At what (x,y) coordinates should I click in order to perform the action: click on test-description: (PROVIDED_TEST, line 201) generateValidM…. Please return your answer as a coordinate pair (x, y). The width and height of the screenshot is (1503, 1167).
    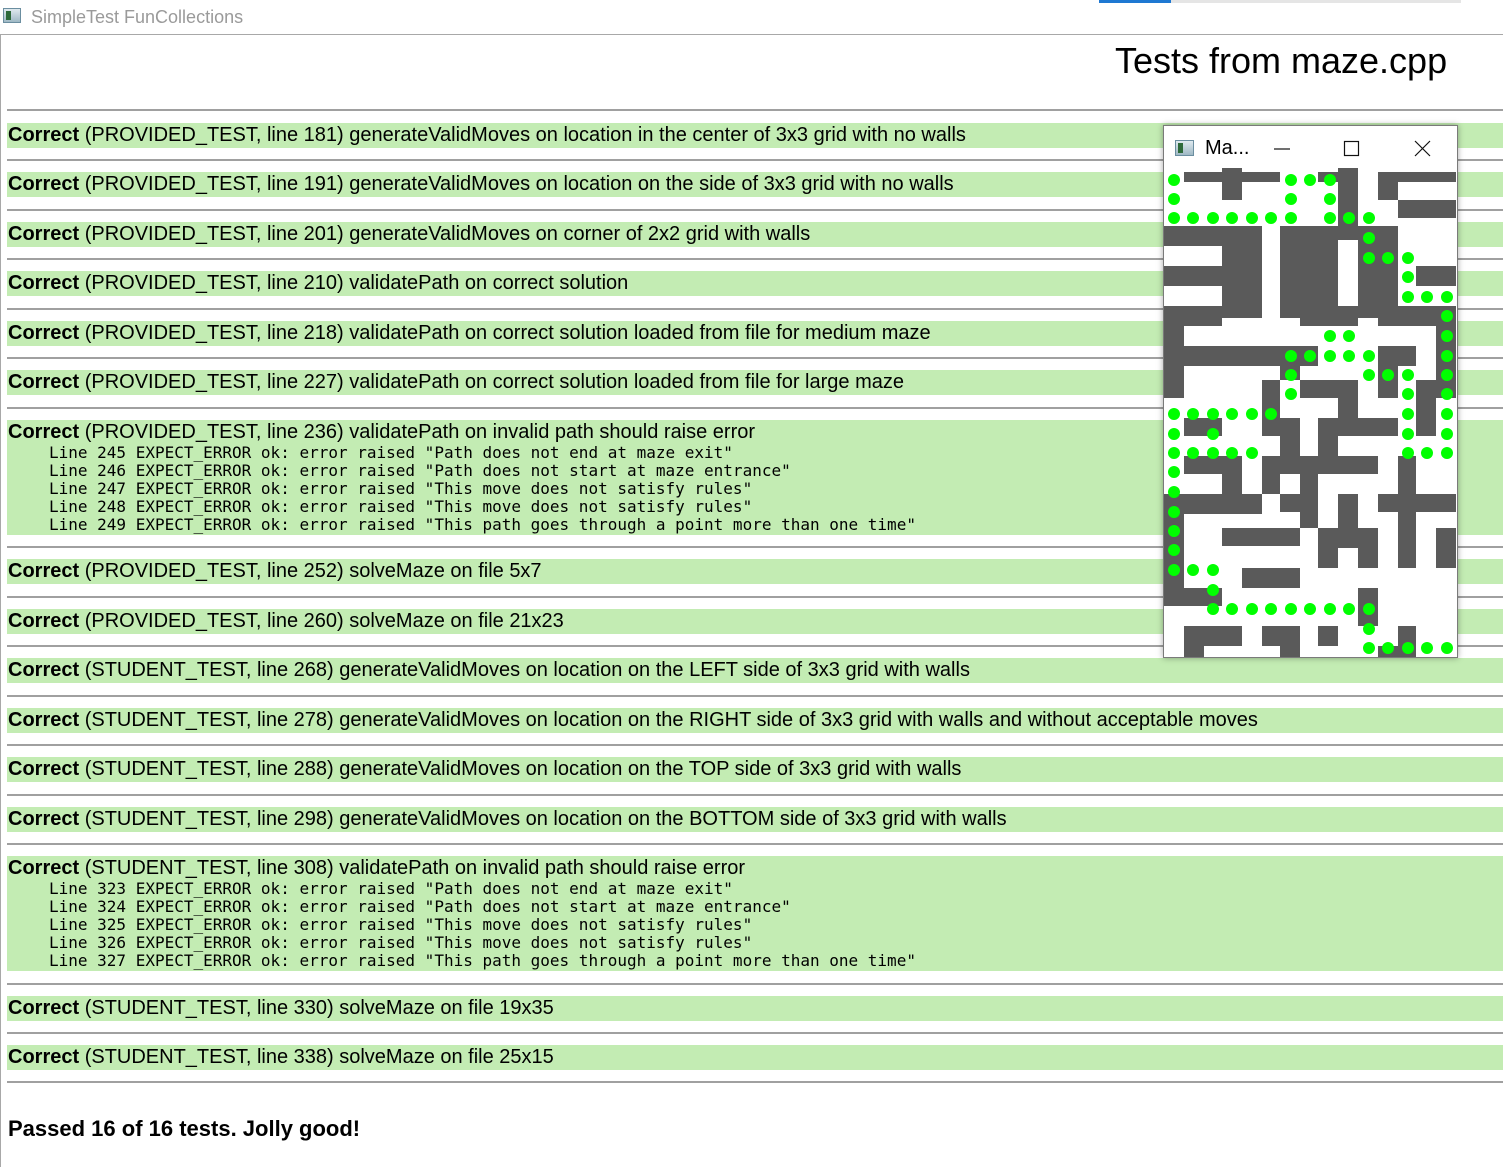
    Looking at the image, I should click on (447, 234).